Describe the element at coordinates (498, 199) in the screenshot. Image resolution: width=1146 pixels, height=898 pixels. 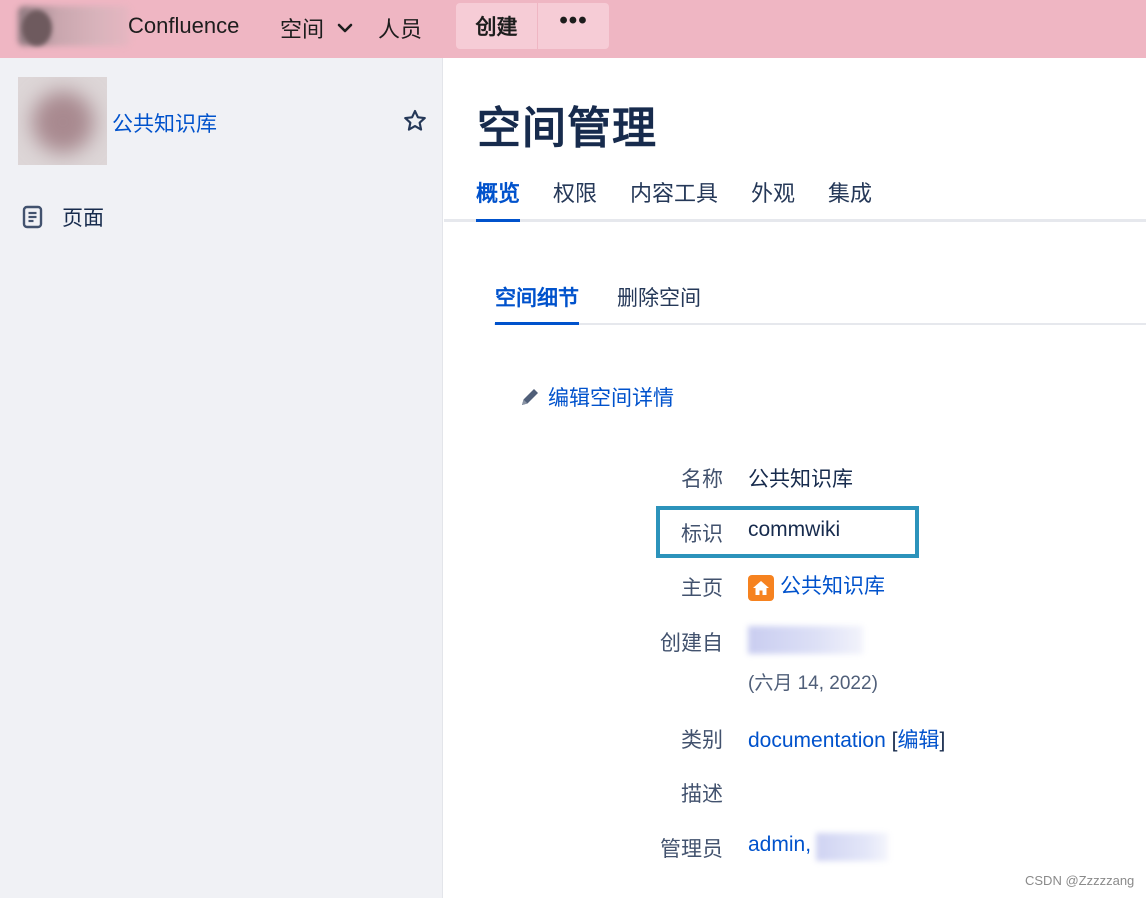
I see `tab-overview: 概览` at that location.